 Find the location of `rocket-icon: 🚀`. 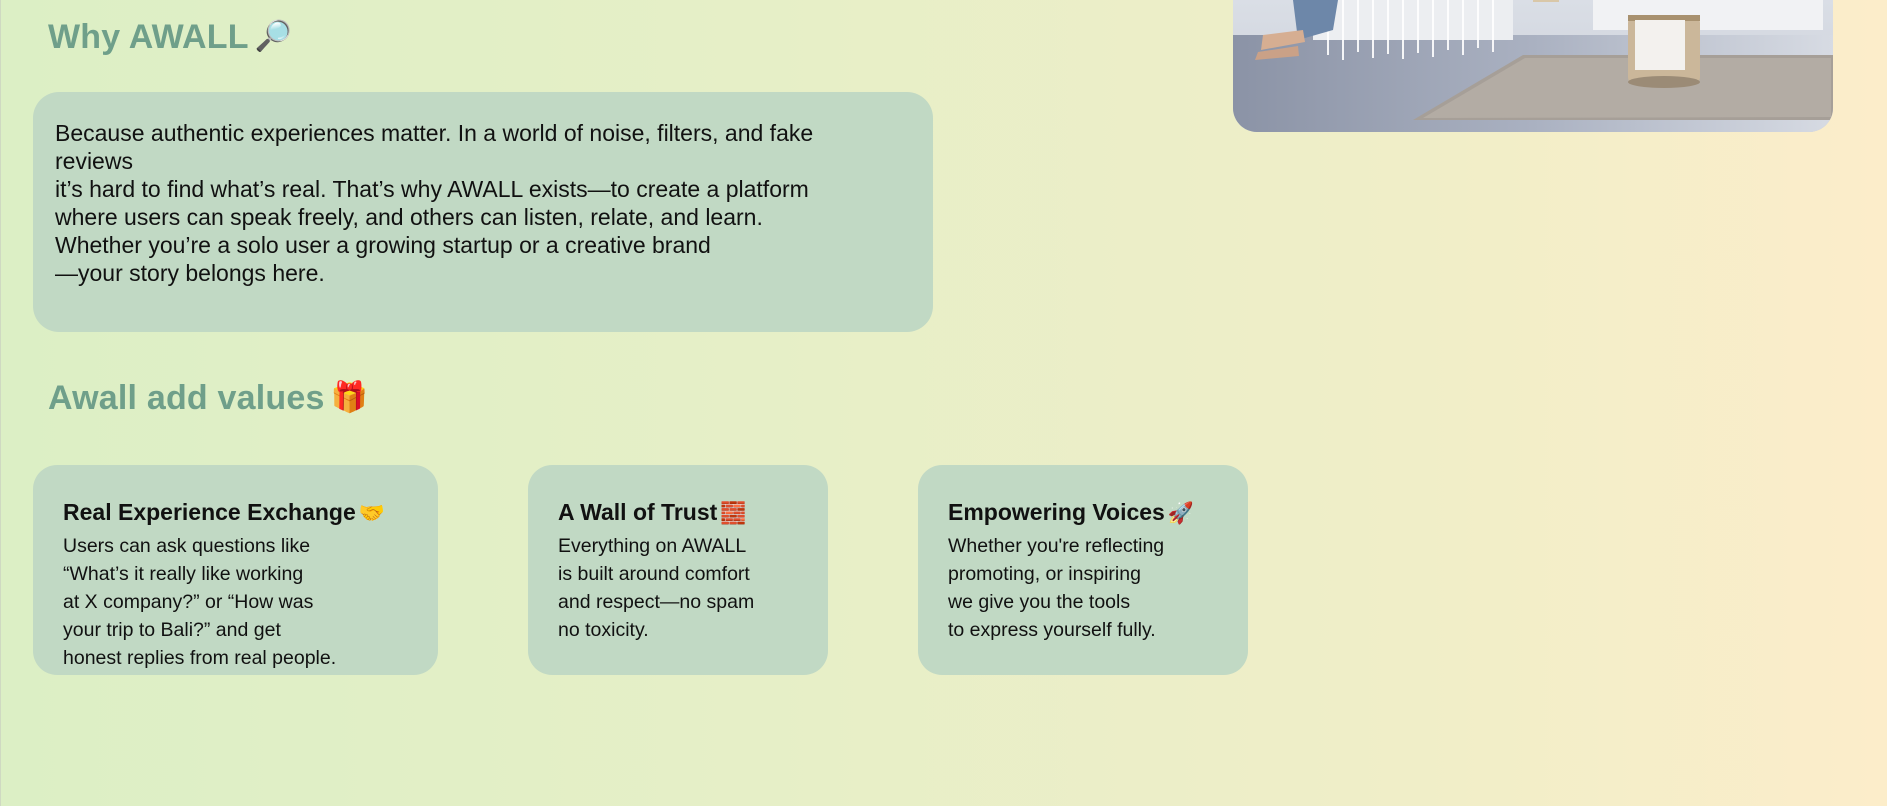

rocket-icon: 🚀 is located at coordinates (1181, 513).